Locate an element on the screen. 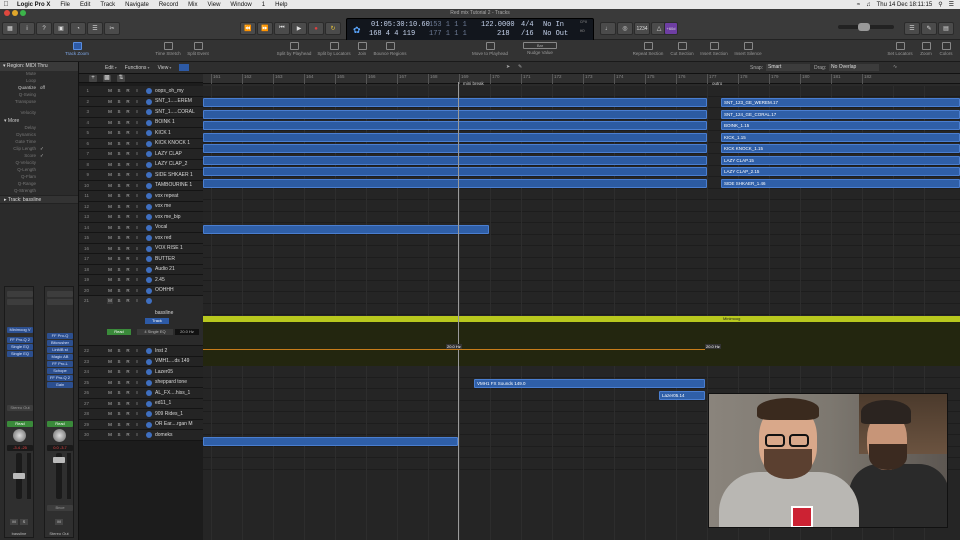  tuner-icon: ♩ is located at coordinates (608, 28).